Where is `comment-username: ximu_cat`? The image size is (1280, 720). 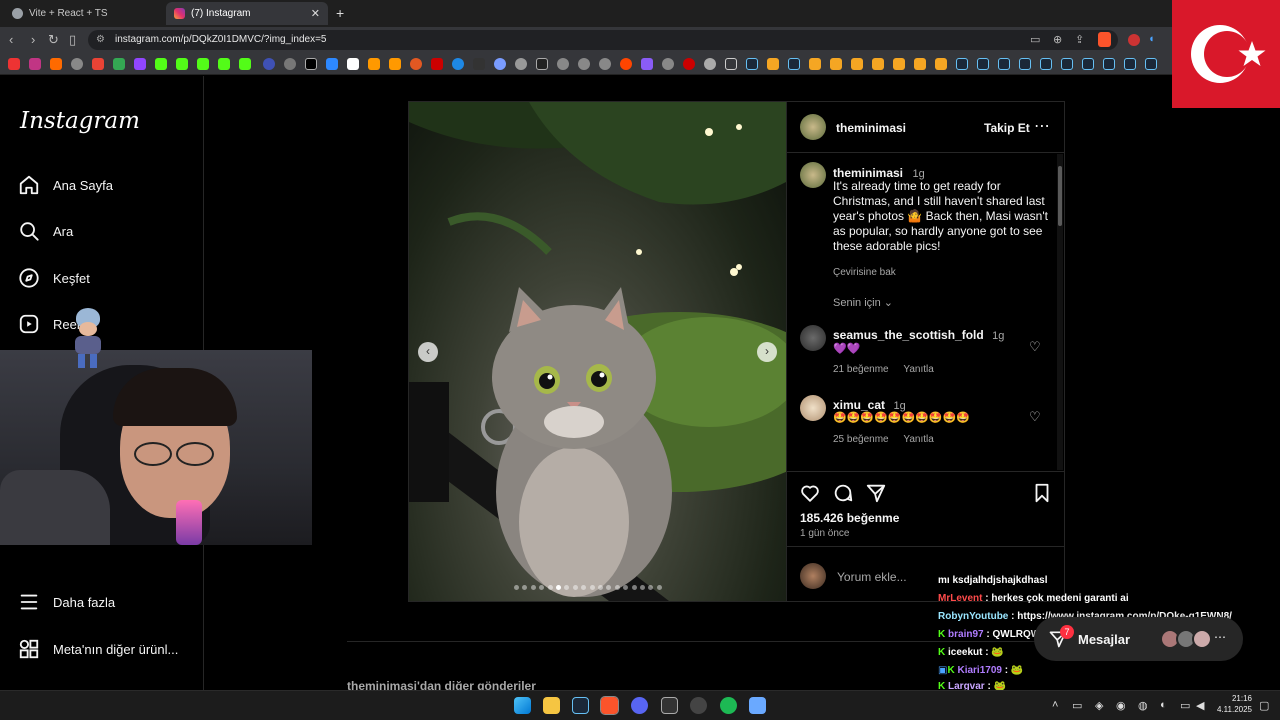
comment-username: ximu_cat is located at coordinates (859, 405).